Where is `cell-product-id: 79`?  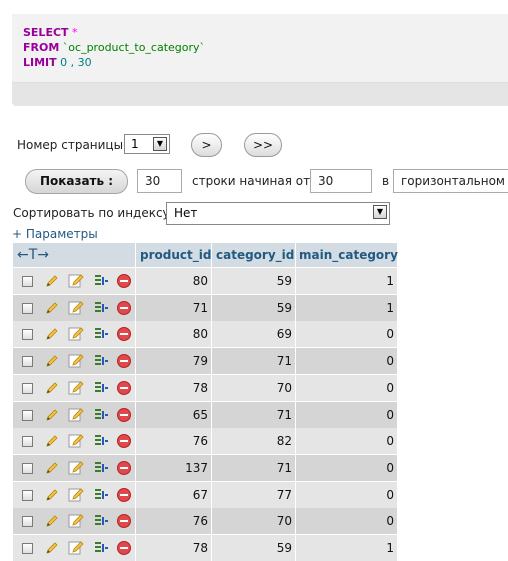 cell-product-id: 79 is located at coordinates (172, 361).